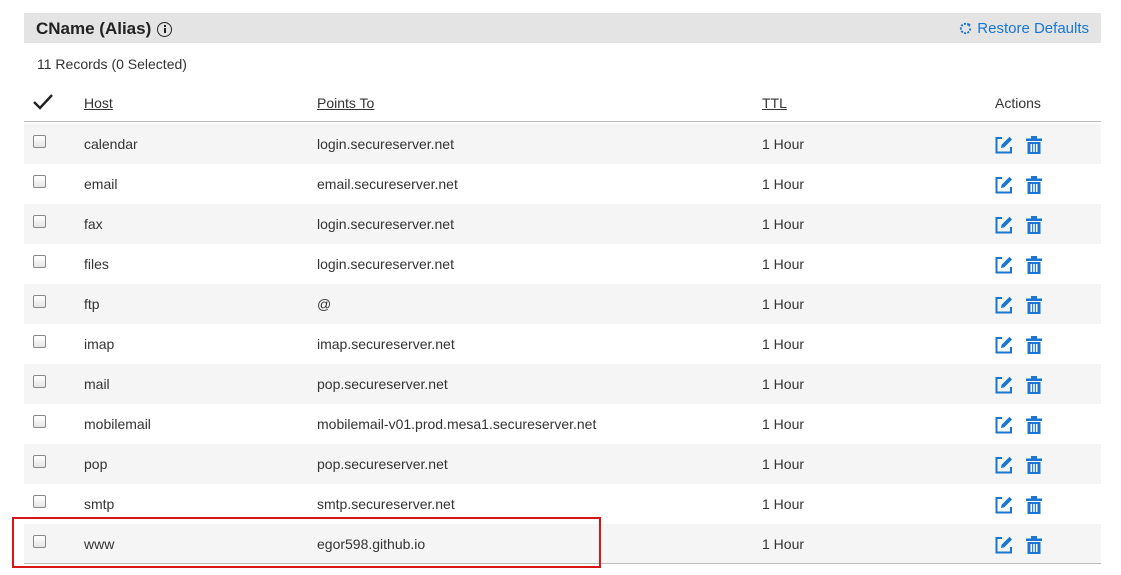 The height and width of the screenshot is (575, 1121). I want to click on table-row: calendar login.secureserver.net 1 Hour, so click(562, 144).